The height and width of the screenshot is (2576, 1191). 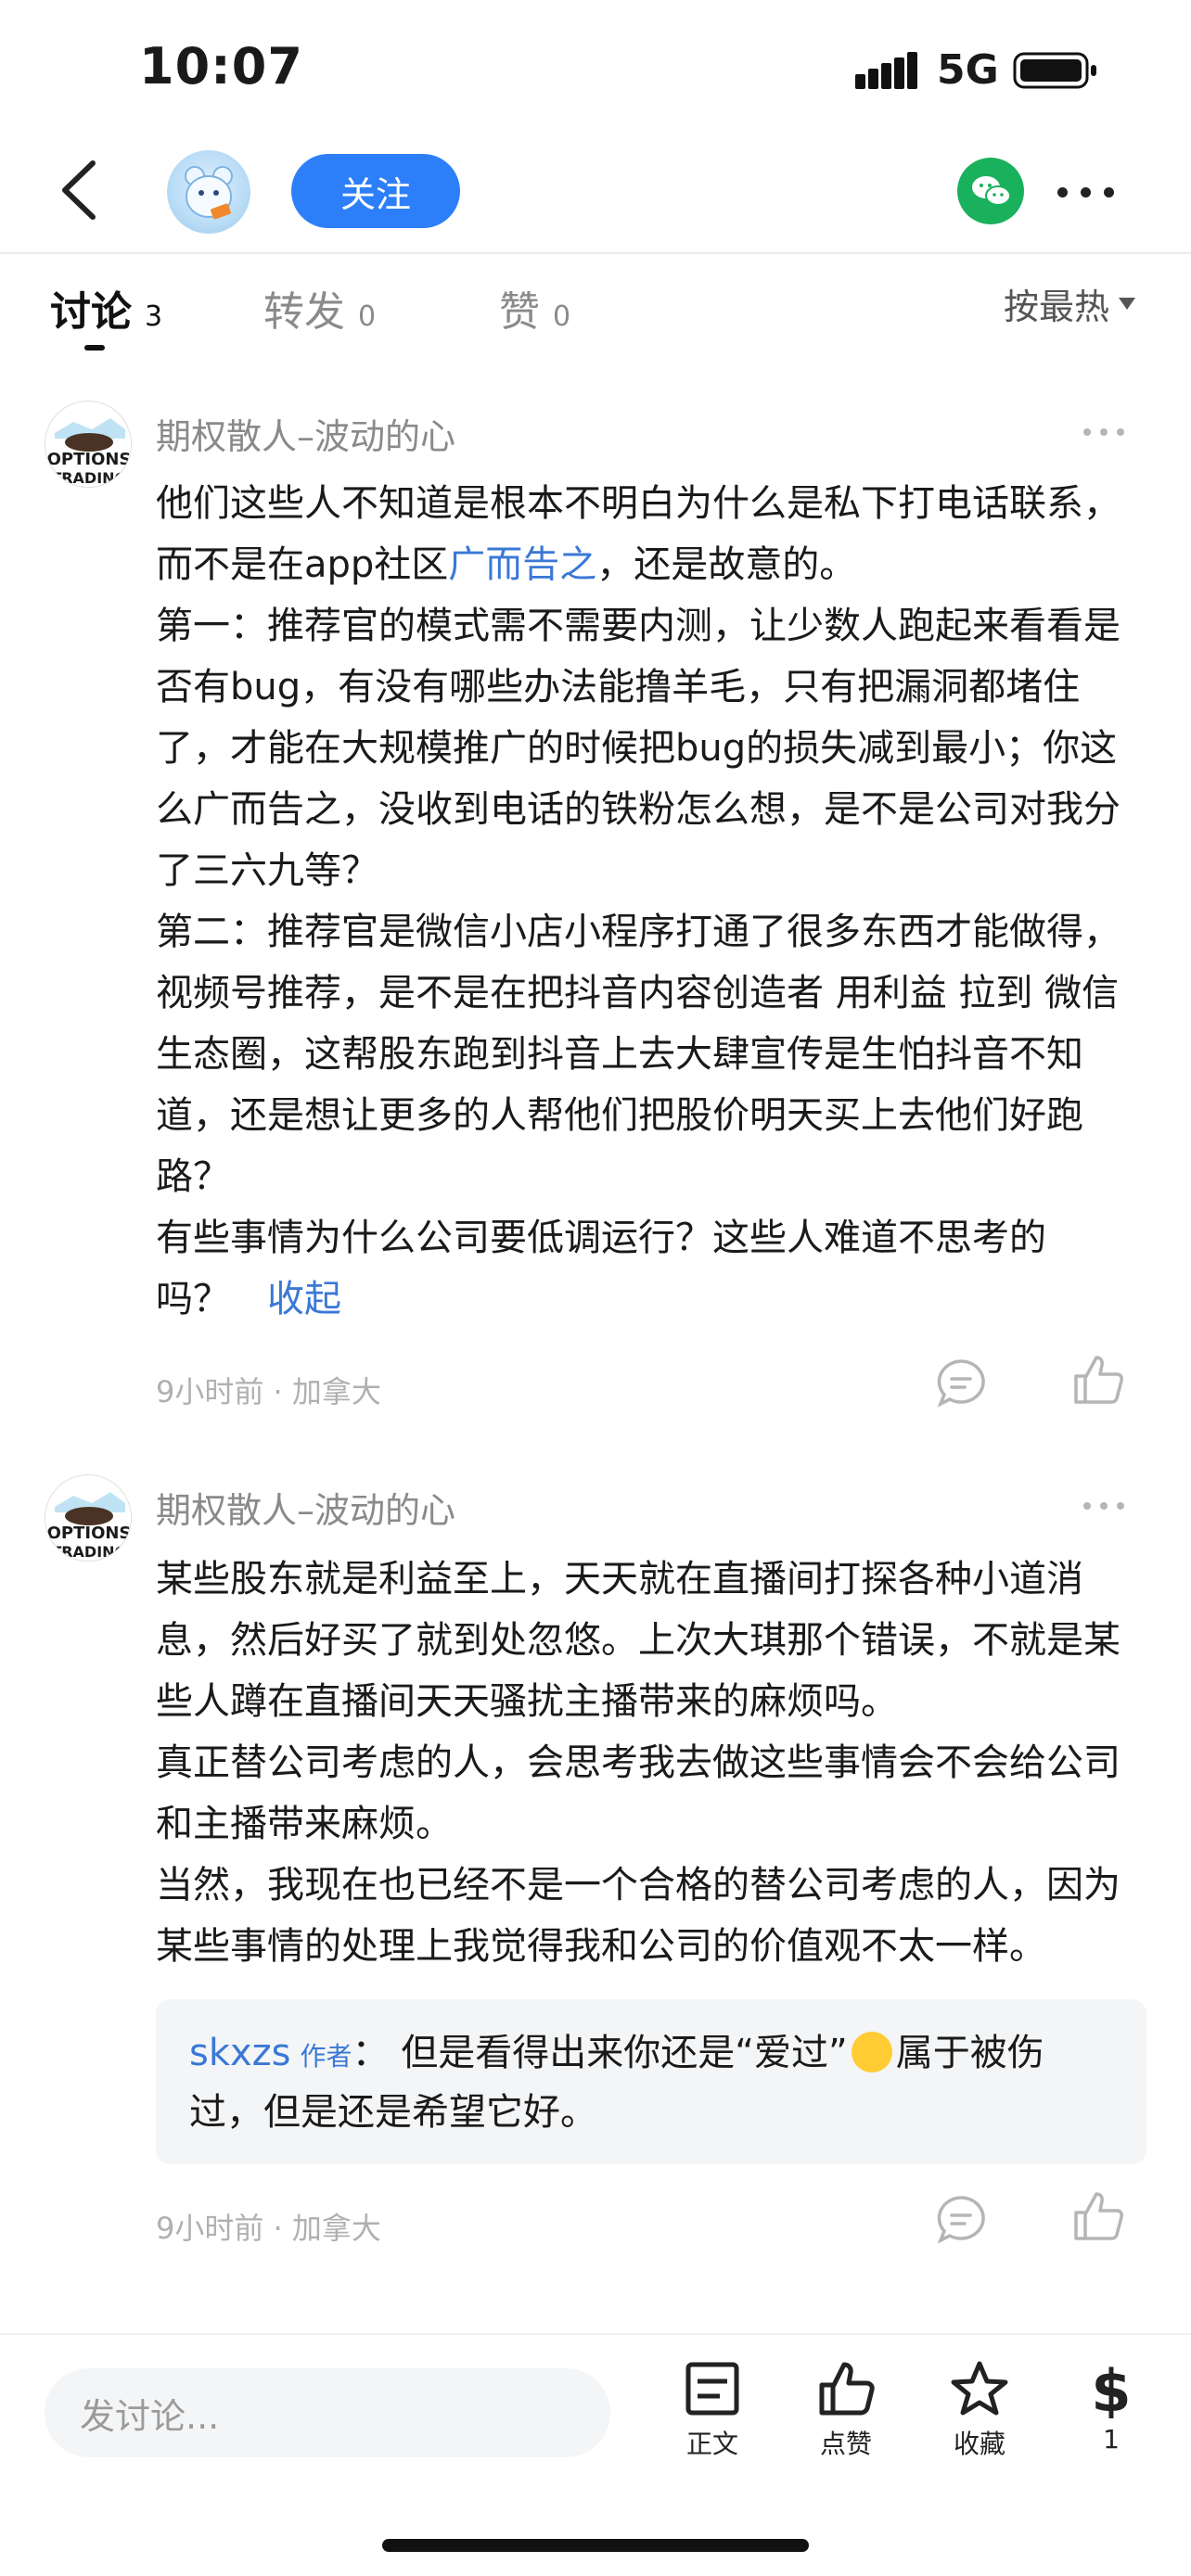 I want to click on star-icon, so click(x=980, y=2388).